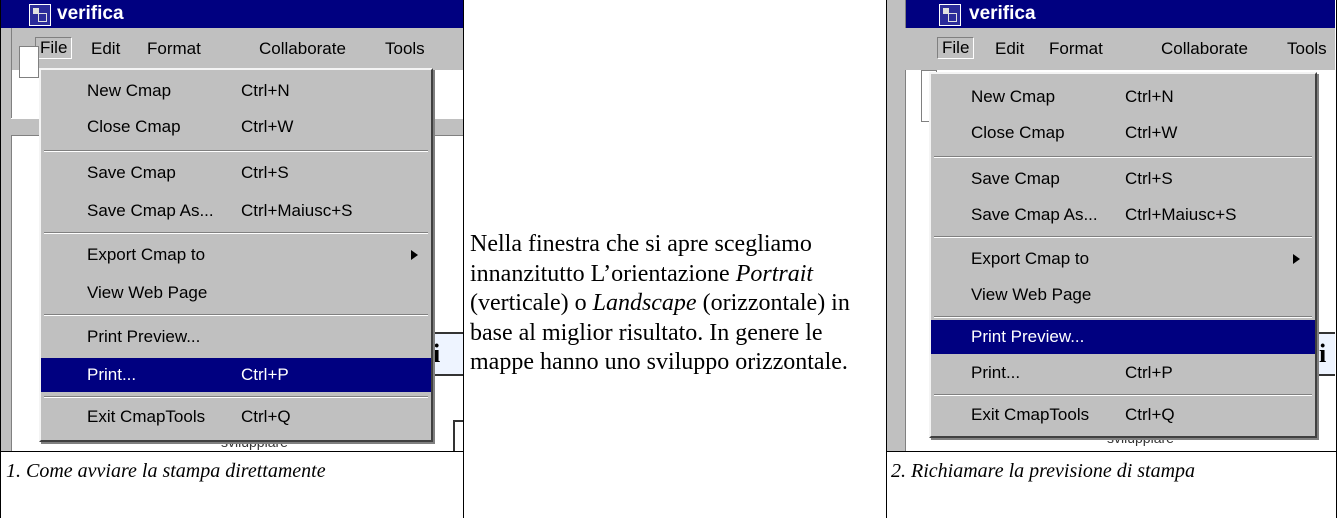  Describe the element at coordinates (774, 273) in the screenshot. I see `paragraph-portrait: Portrait` at that location.